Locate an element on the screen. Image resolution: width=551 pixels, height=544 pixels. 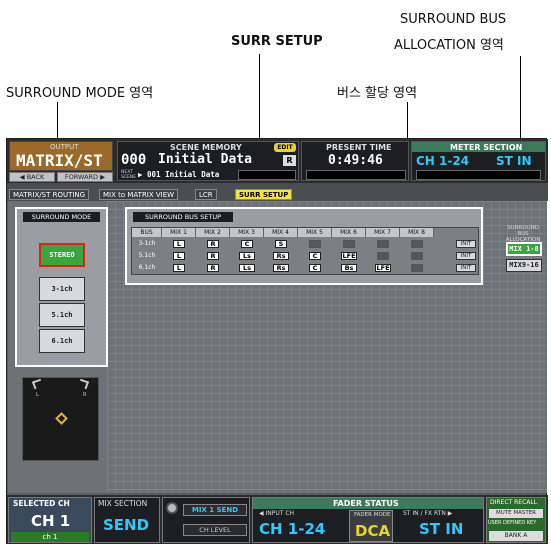
time-slot is located at coordinates (356, 175).